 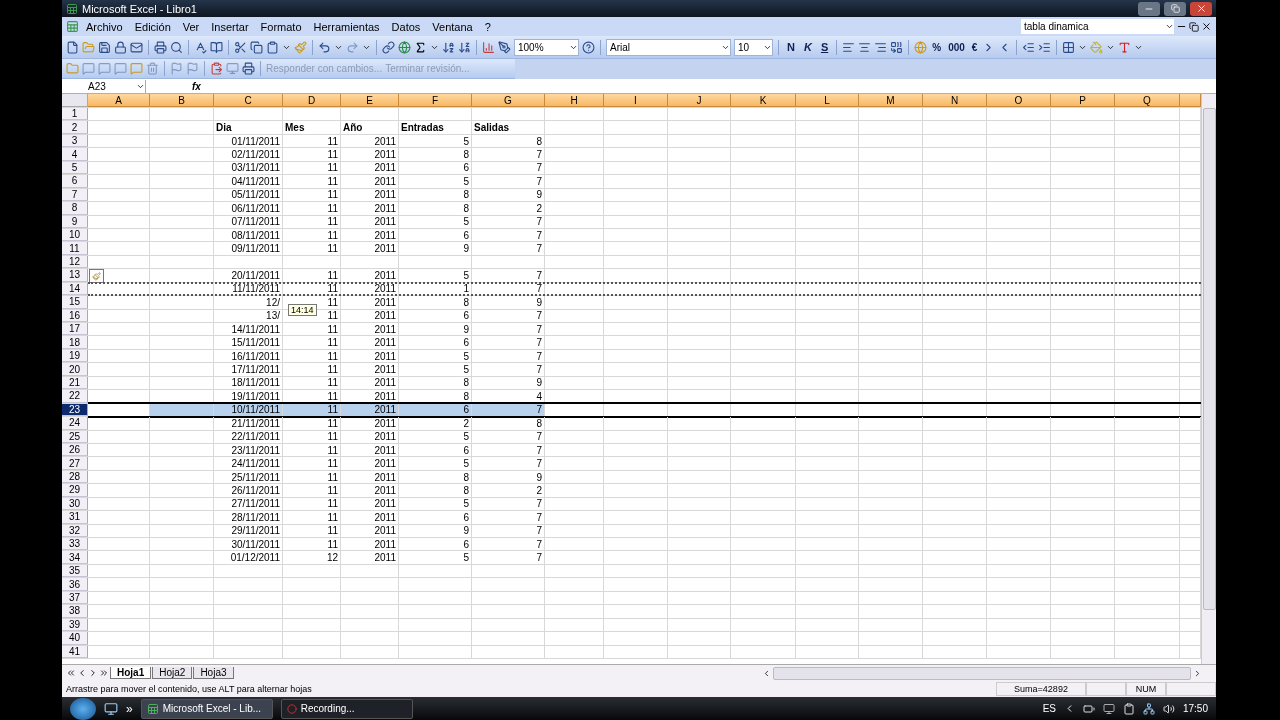 I want to click on column-header: A, so click(x=119, y=100).